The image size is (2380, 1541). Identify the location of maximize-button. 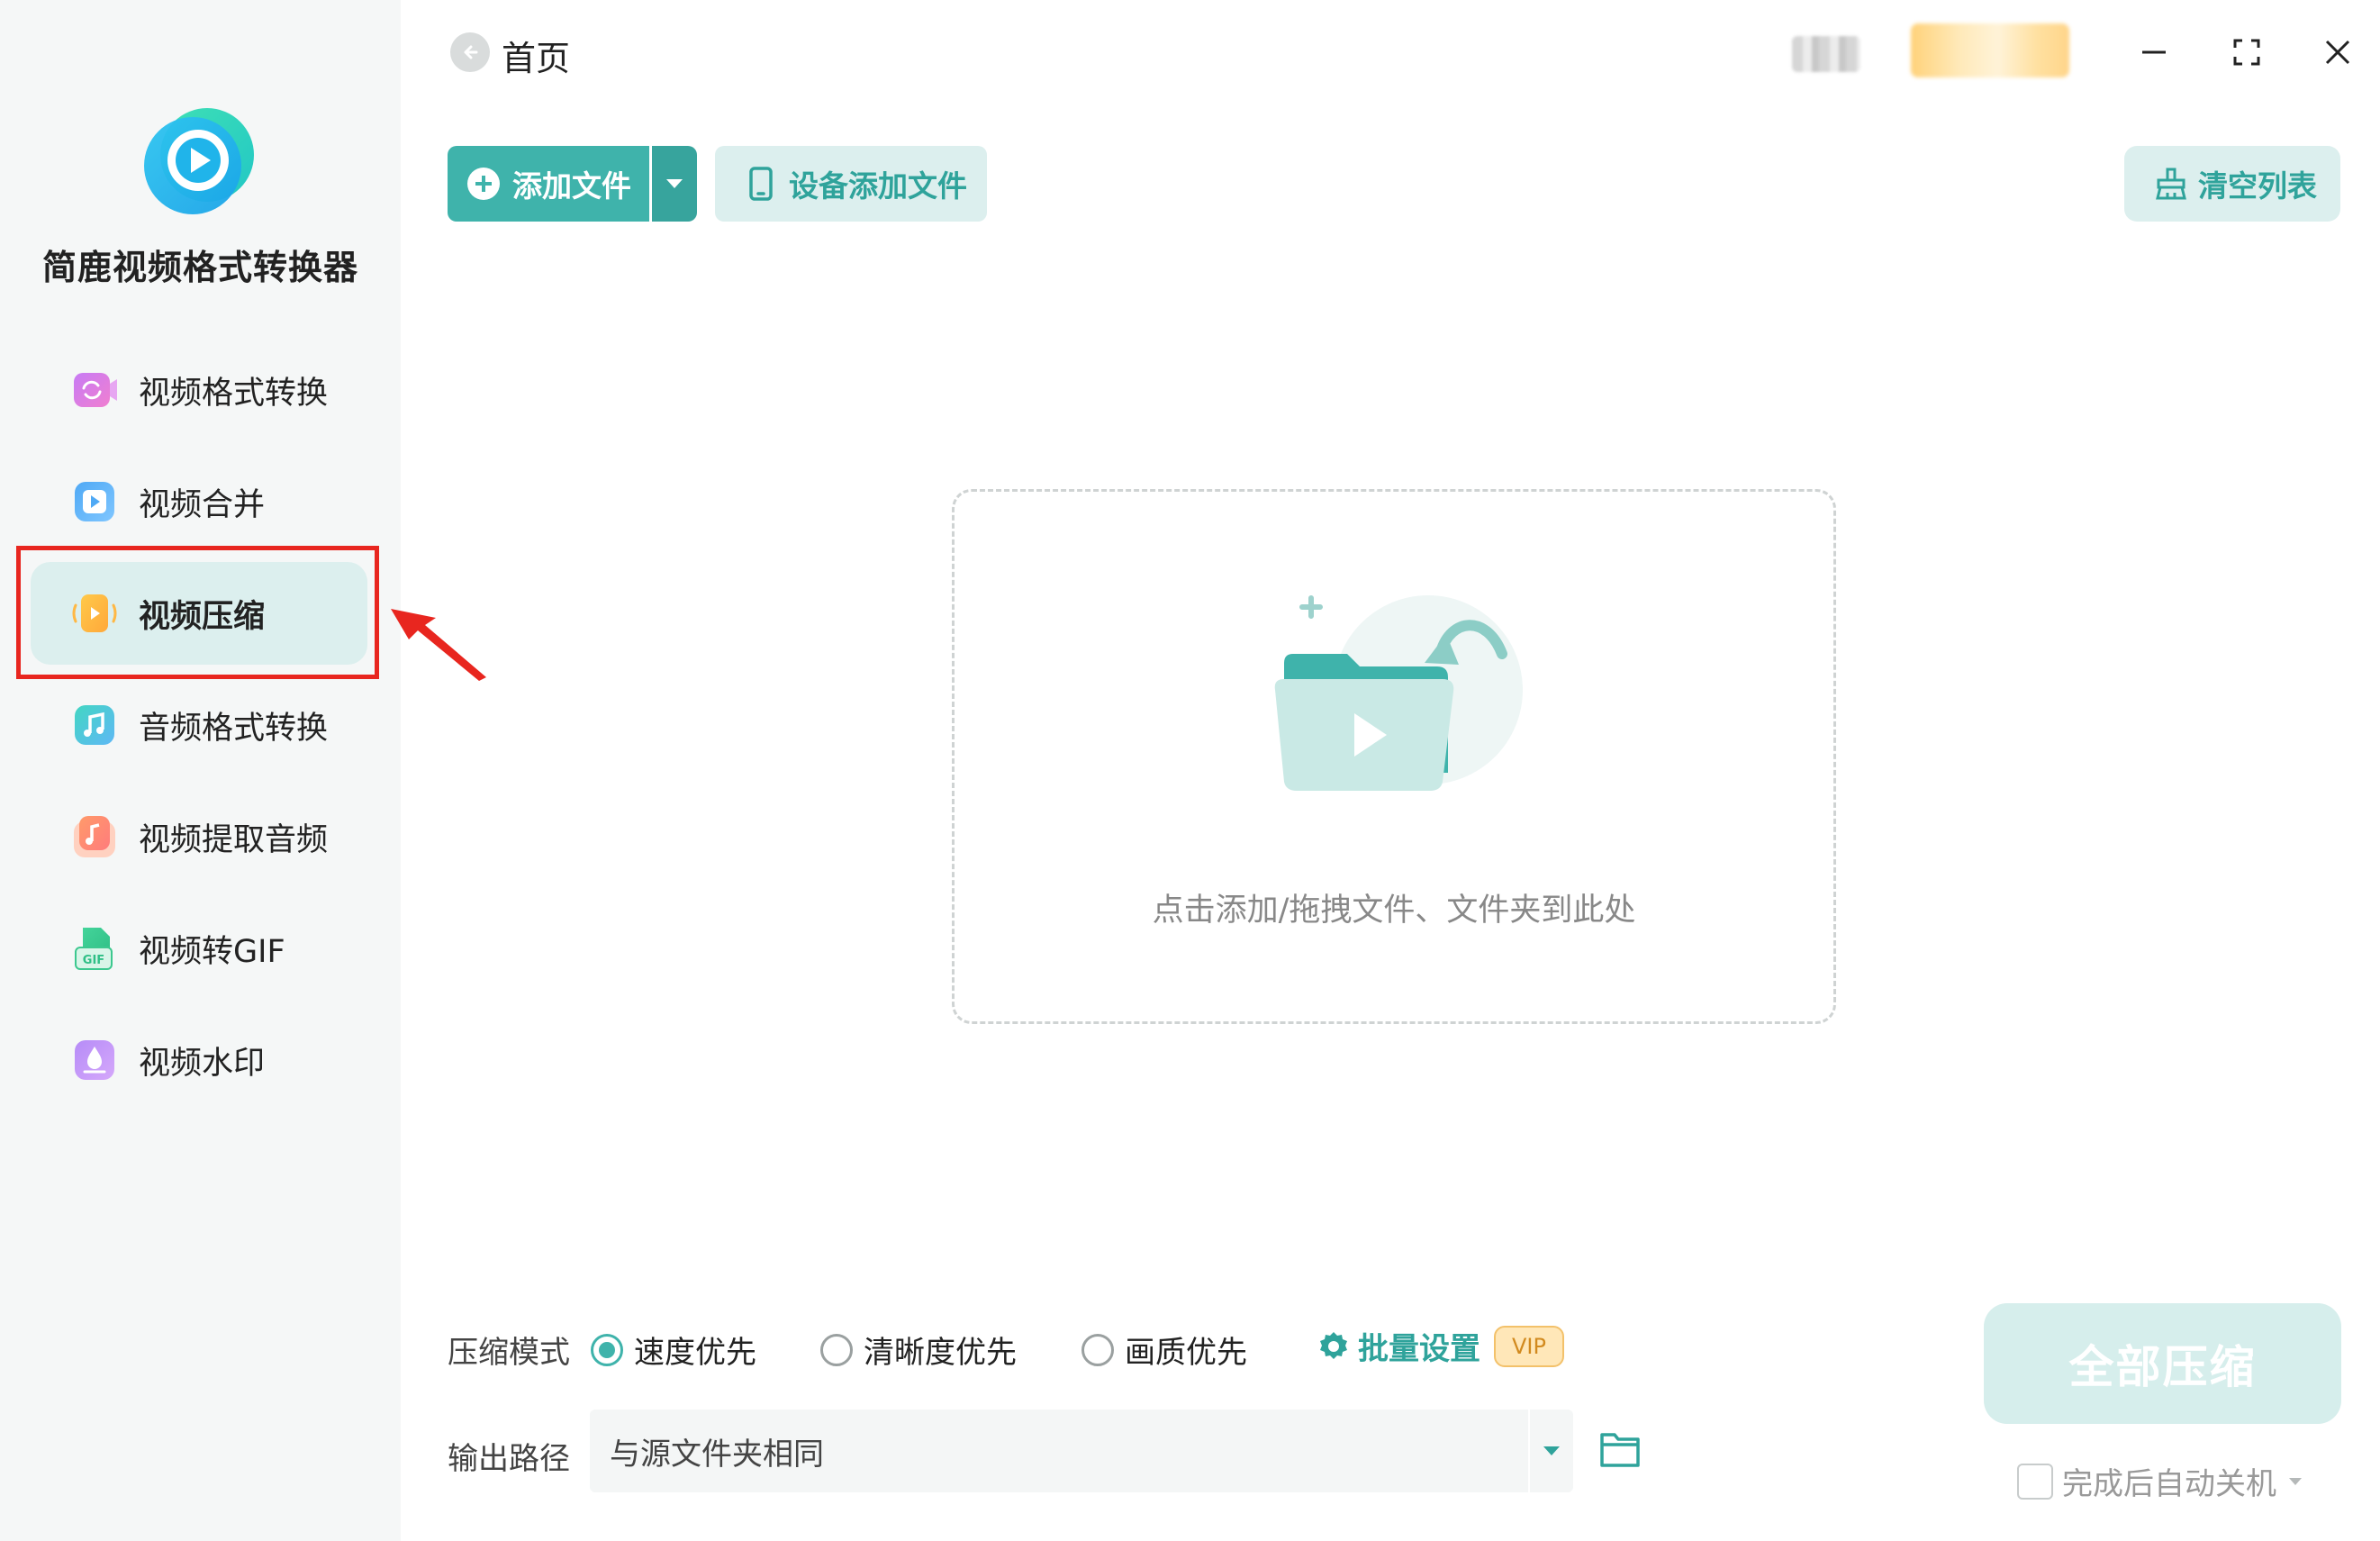
(2247, 52).